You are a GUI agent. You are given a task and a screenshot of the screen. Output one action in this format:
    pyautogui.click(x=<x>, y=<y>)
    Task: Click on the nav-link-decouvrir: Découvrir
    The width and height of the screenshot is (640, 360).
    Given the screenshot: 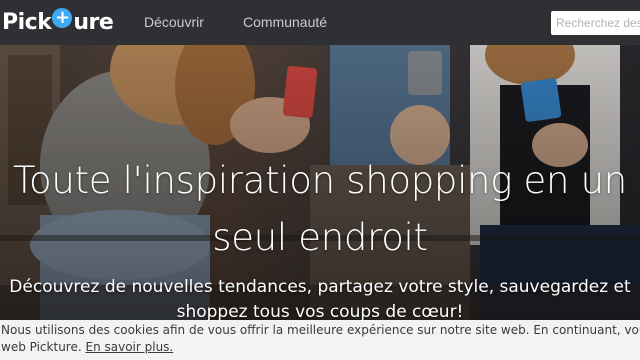 What is the action you would take?
    pyautogui.click(x=174, y=22)
    